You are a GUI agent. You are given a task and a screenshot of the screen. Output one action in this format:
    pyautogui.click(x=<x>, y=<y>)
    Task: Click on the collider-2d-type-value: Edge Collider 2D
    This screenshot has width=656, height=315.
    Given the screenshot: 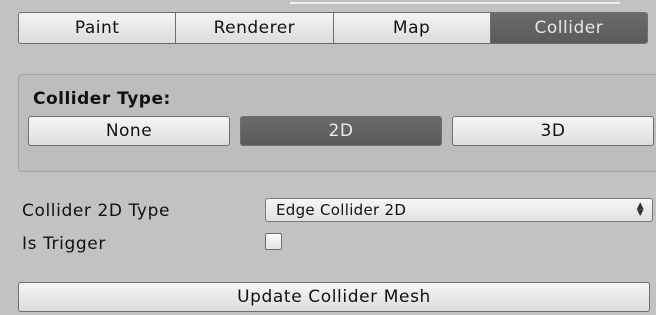 What is the action you would take?
    pyautogui.click(x=341, y=210)
    